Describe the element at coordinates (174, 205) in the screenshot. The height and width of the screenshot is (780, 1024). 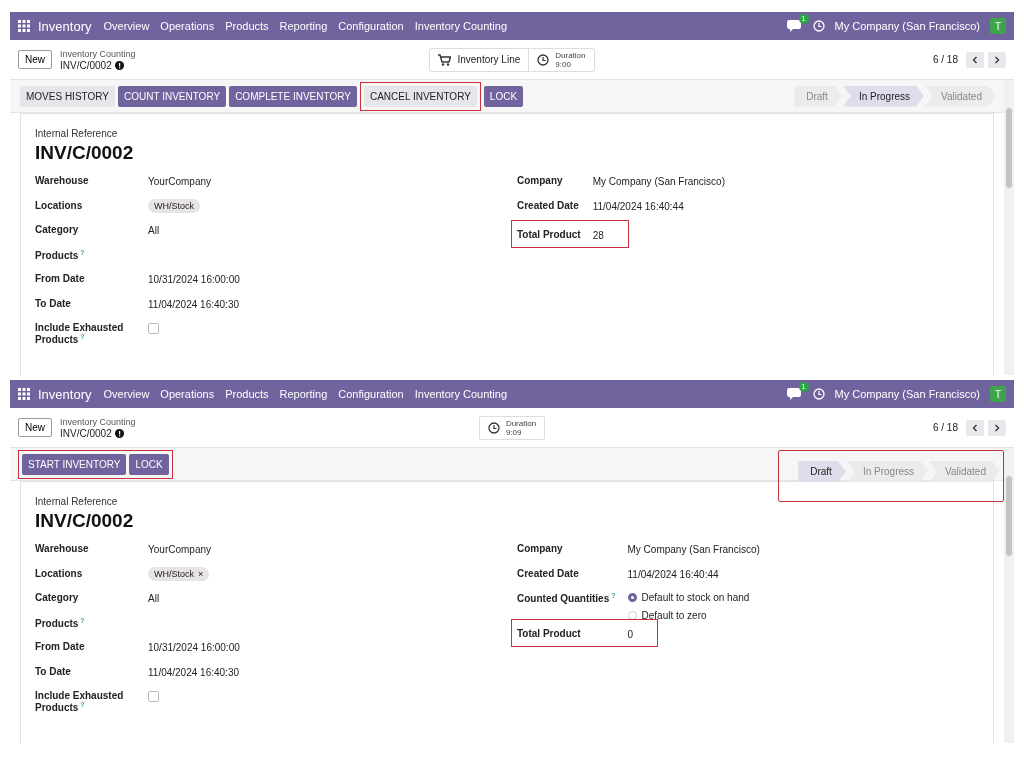
I see `location-tag: WH/Stock` at that location.